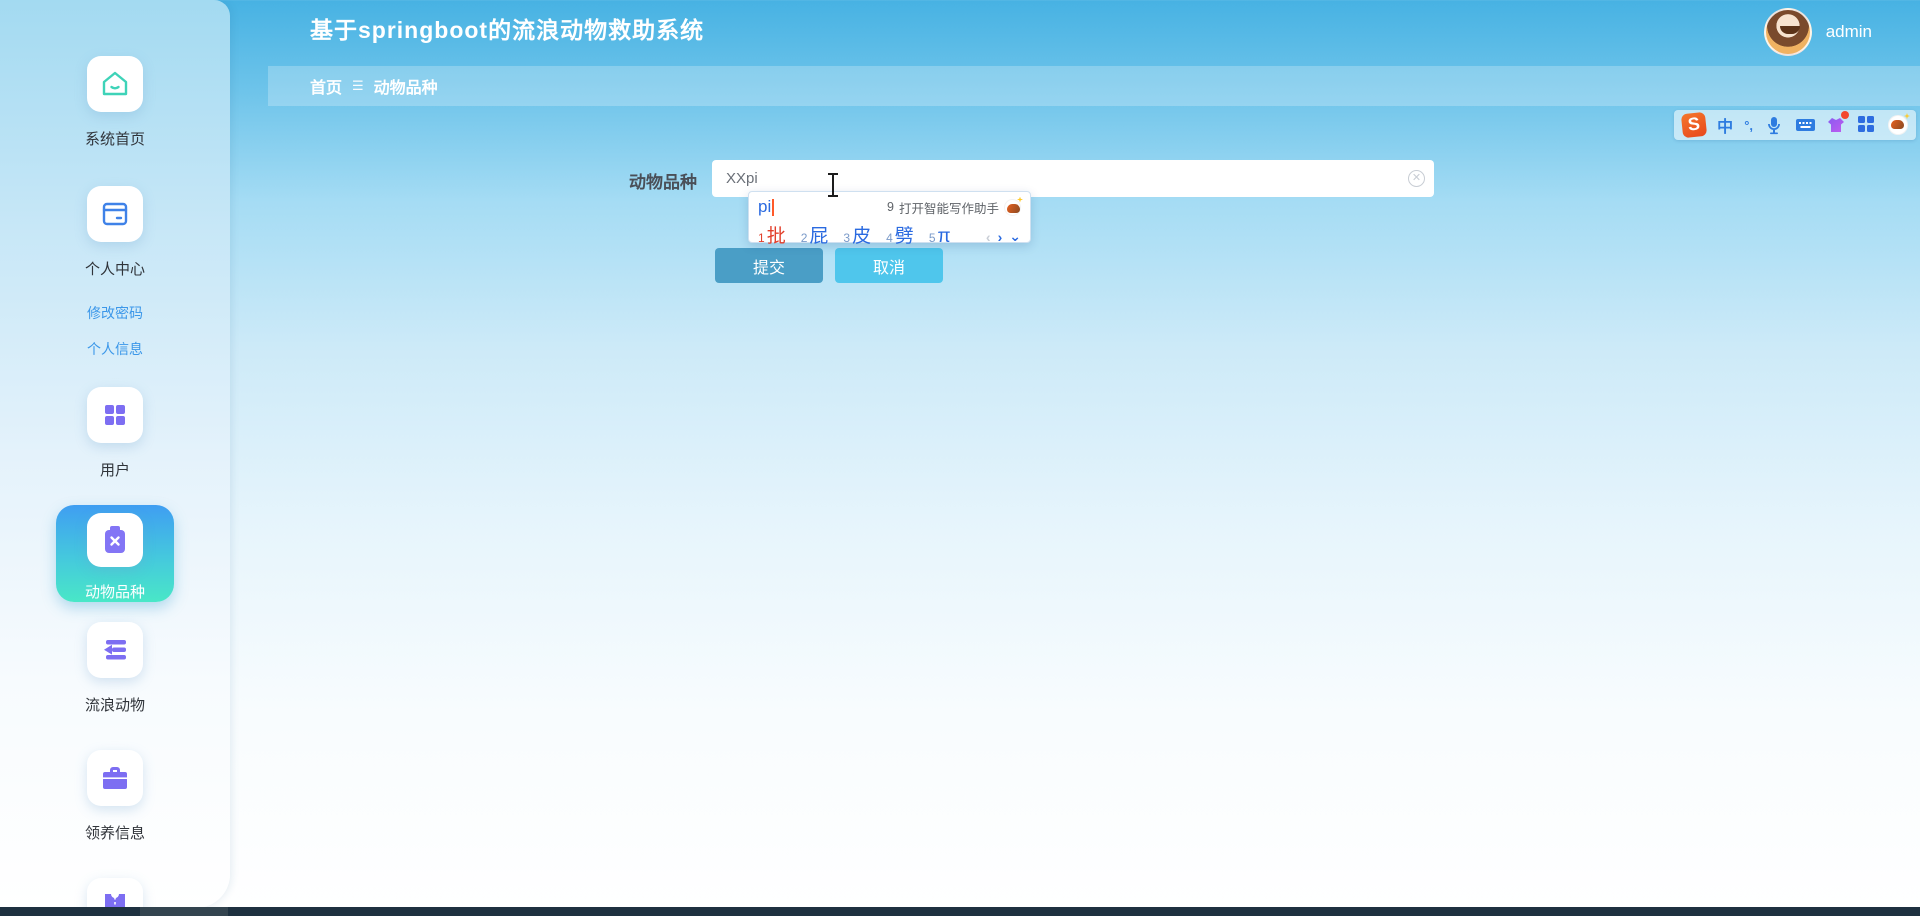  I want to click on ime-writing-assistant-hint: 9 打开智能写作助手, so click(954, 207).